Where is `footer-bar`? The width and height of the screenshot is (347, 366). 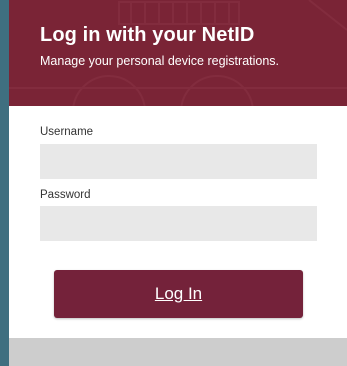
footer-bar is located at coordinates (178, 352).